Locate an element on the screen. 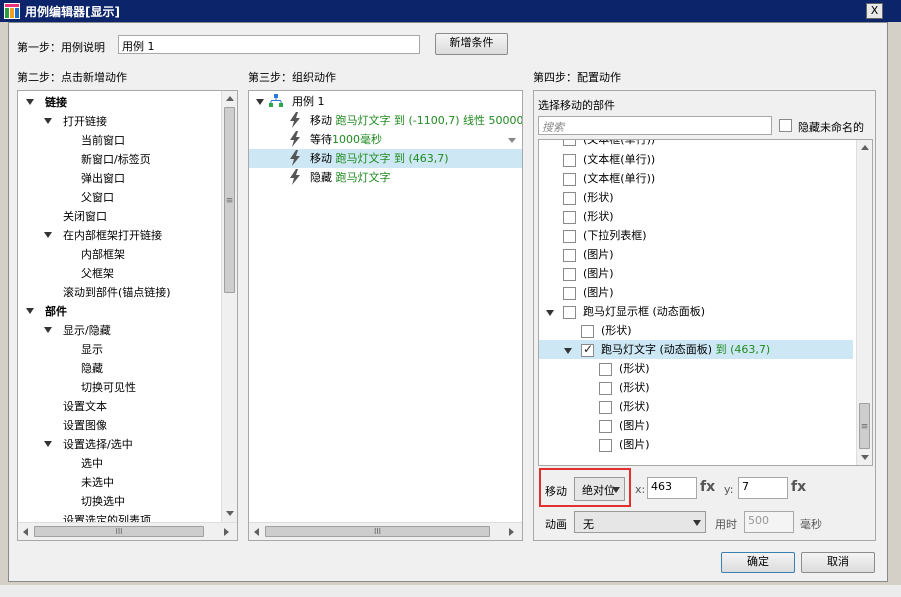  tree-item: 设置选择/选中 is located at coordinates (98, 444).